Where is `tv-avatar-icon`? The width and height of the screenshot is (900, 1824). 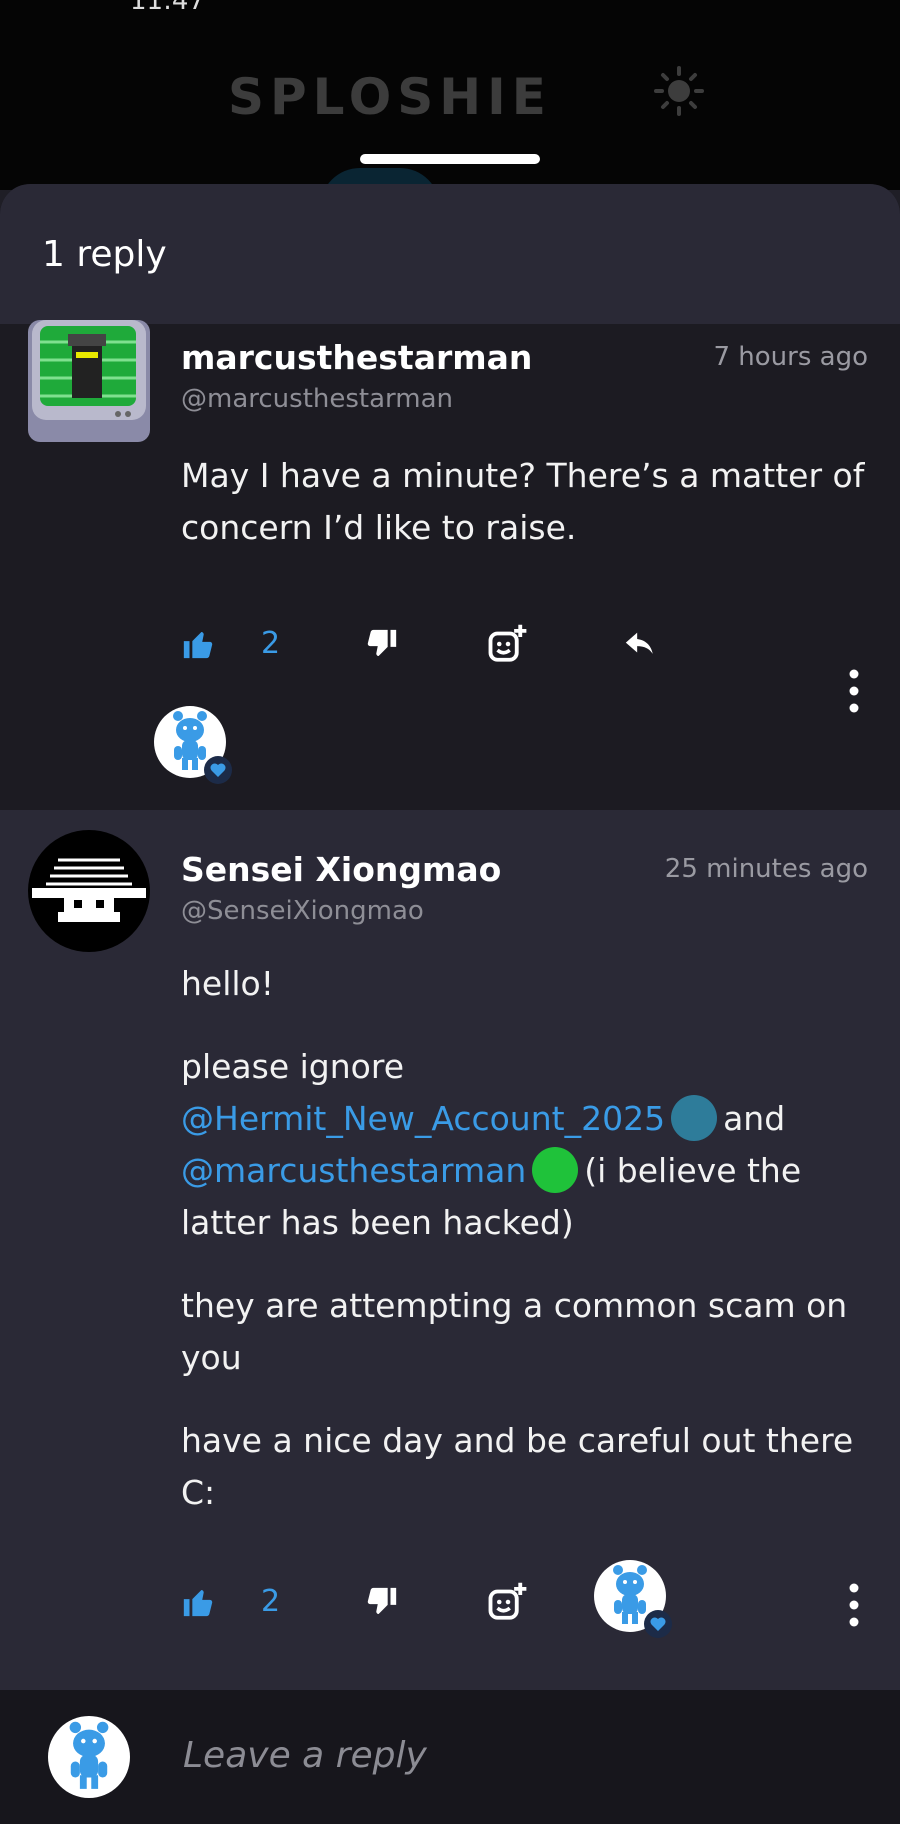 tv-avatar-icon is located at coordinates (89, 370).